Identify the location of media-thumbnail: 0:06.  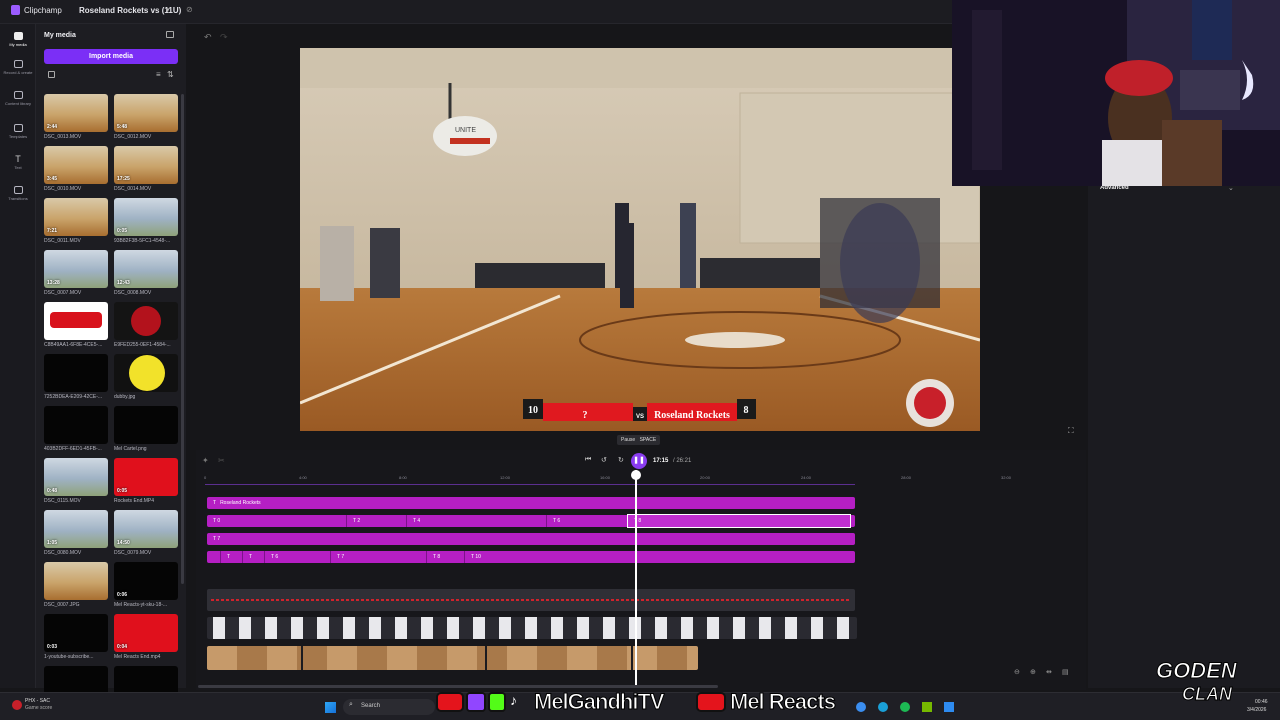
(146, 581).